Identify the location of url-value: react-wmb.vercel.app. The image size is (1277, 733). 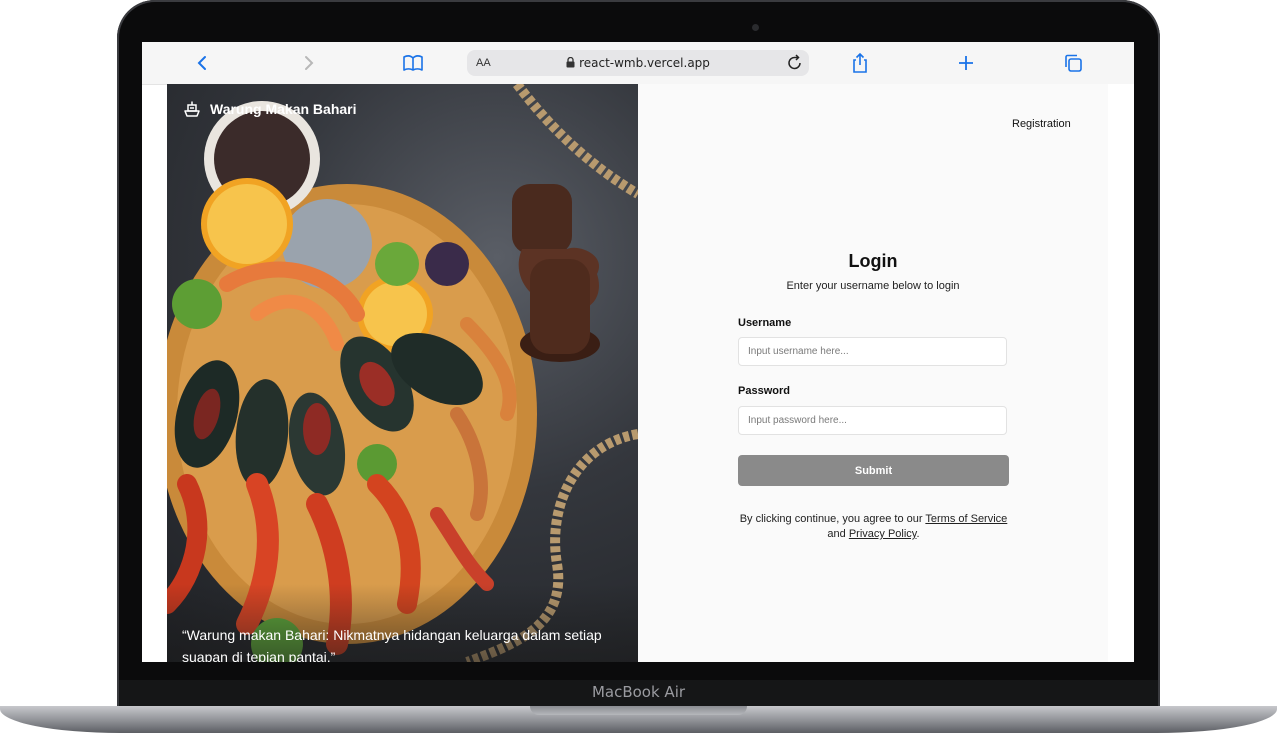
(644, 63).